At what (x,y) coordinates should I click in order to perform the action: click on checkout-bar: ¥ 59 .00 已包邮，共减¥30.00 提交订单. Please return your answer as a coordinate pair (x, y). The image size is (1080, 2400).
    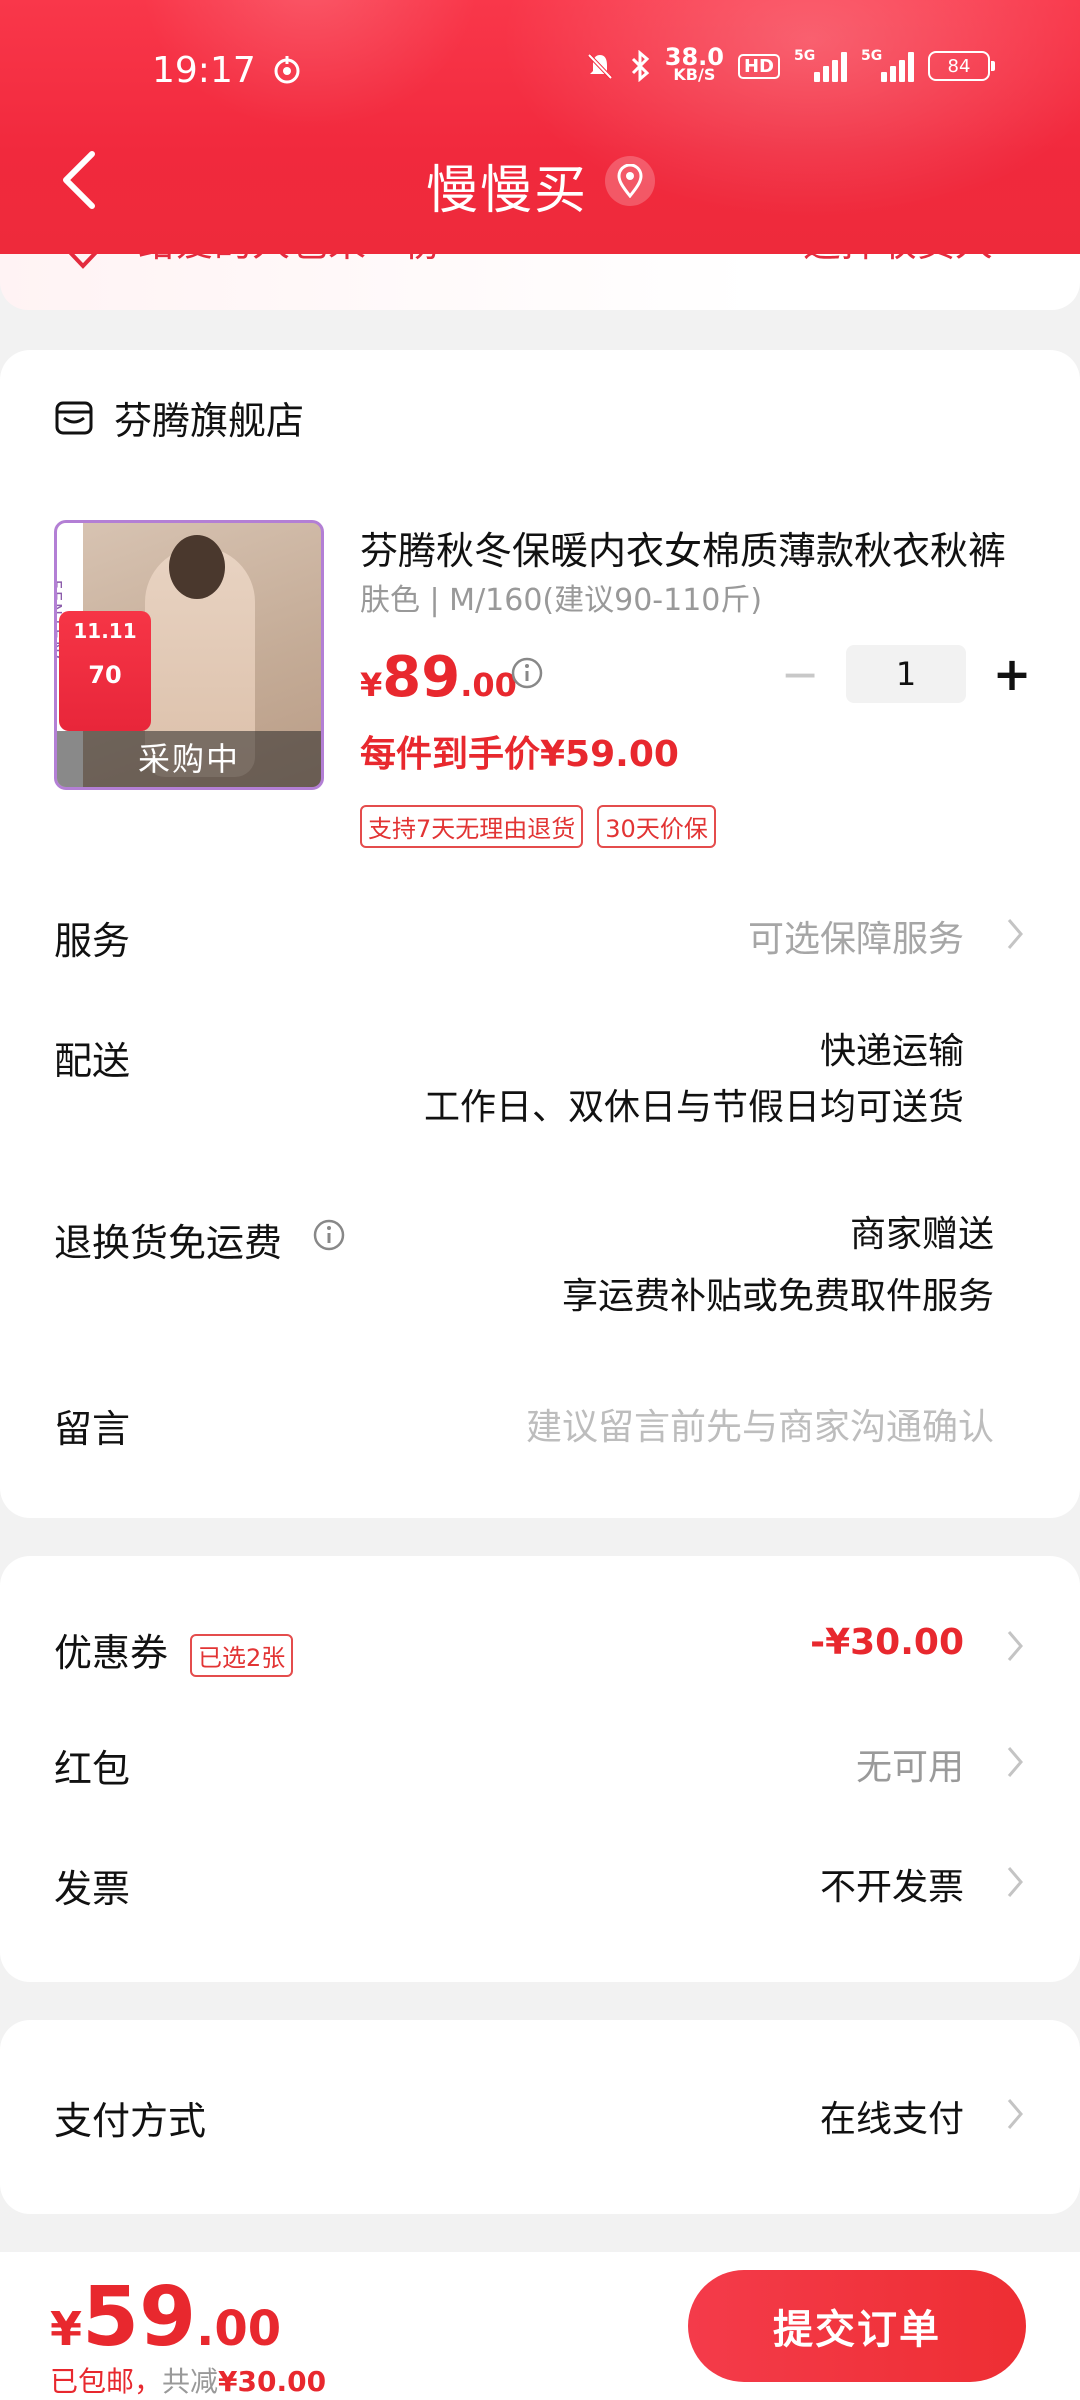
    Looking at the image, I should click on (540, 2326).